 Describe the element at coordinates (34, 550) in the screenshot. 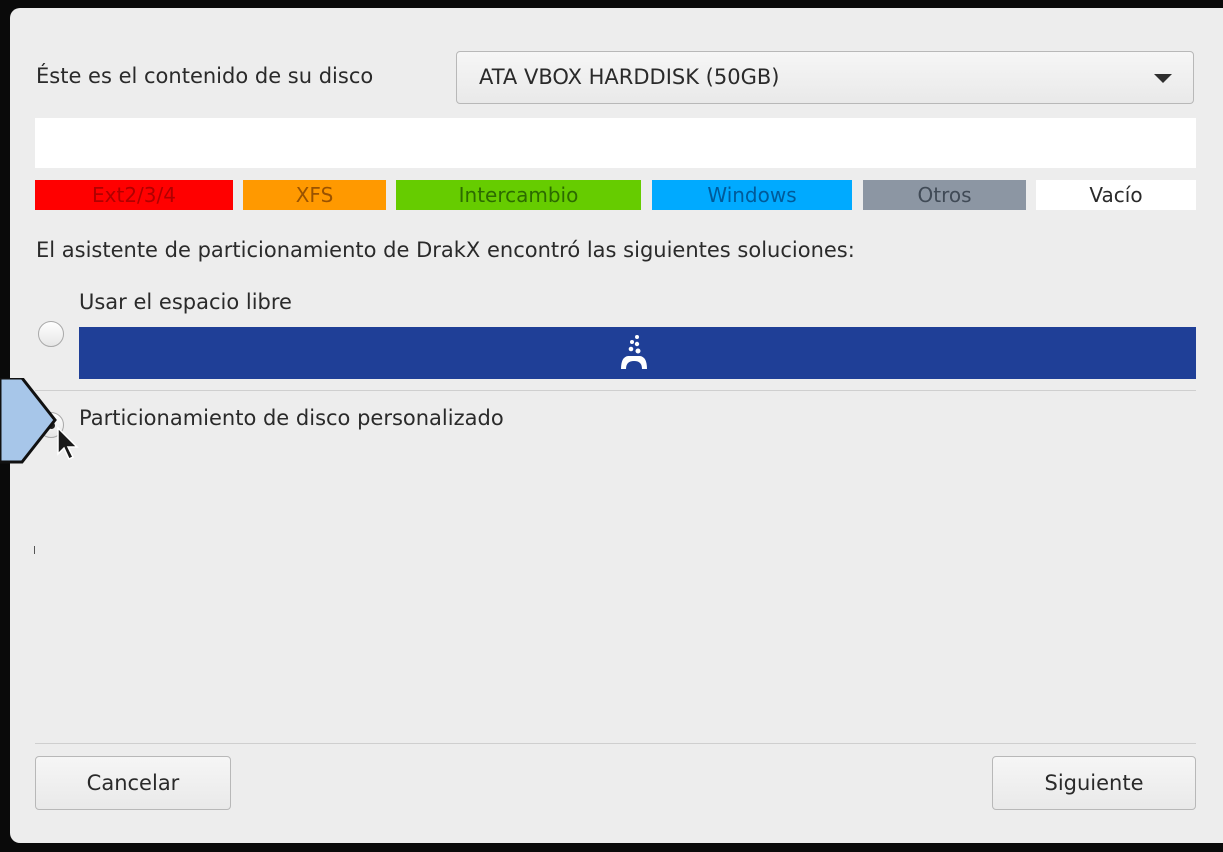

I see `text-cursor-mark` at that location.